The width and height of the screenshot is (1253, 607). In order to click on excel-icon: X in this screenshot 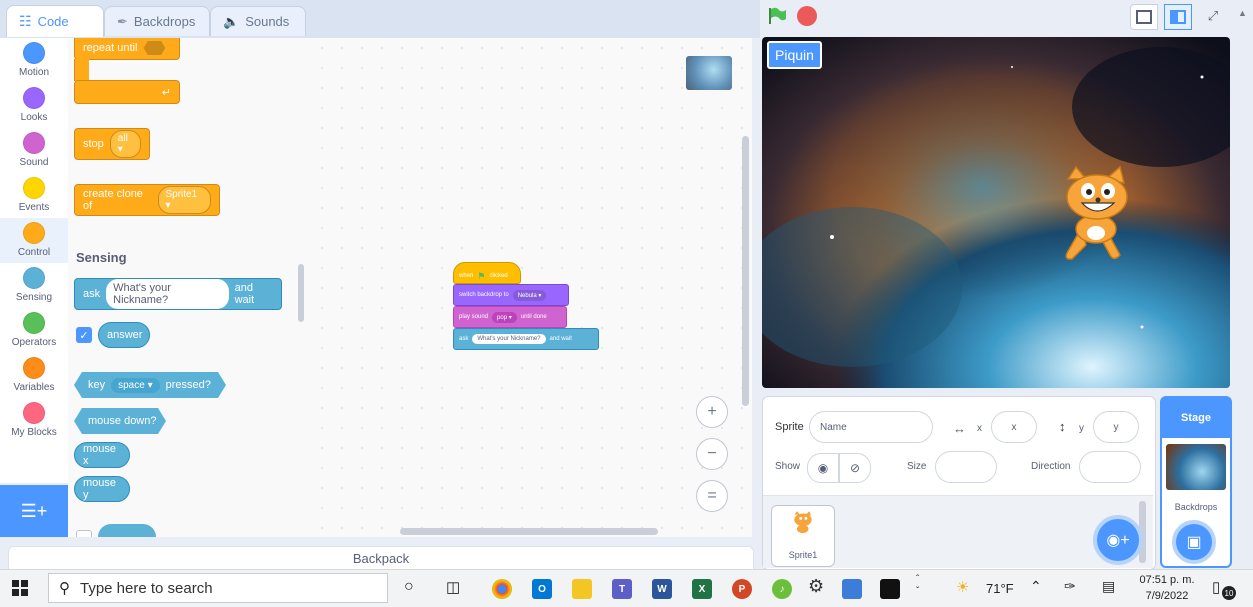, I will do `click(702, 589)`.